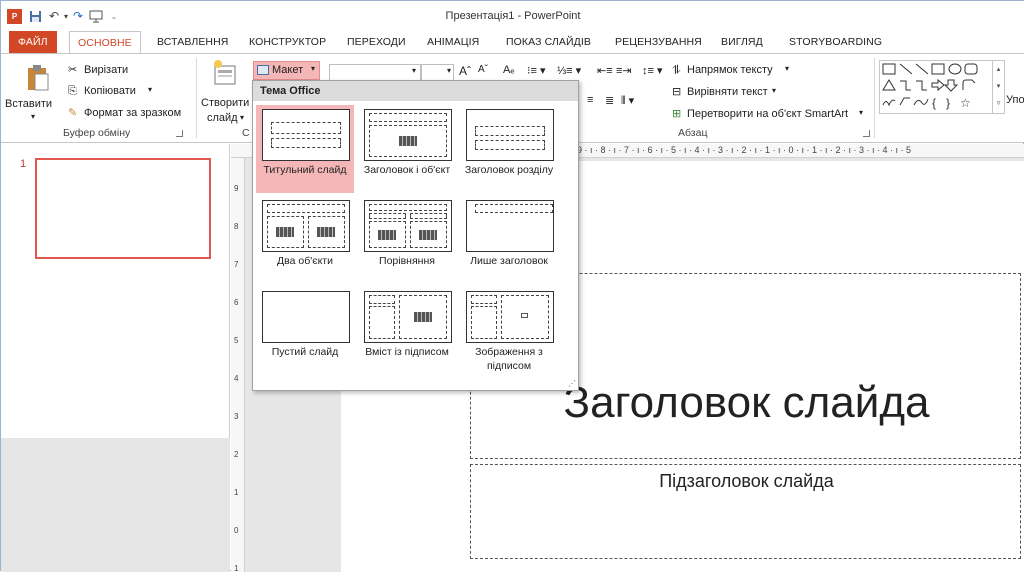  What do you see at coordinates (179, 133) in the screenshot?
I see `clipboard-launcher-icon` at bounding box center [179, 133].